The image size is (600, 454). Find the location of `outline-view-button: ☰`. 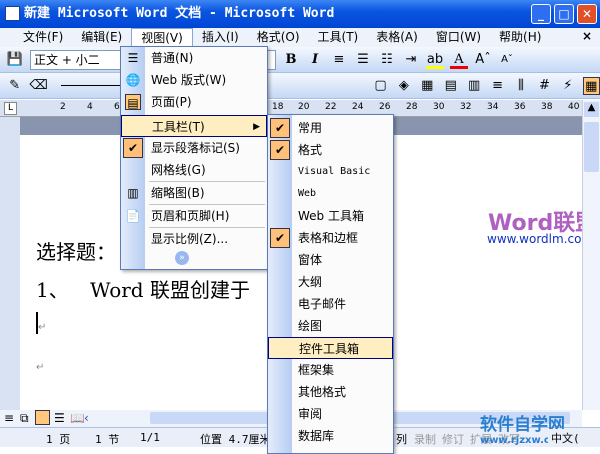

outline-view-button: ☰ is located at coordinates (59, 418).